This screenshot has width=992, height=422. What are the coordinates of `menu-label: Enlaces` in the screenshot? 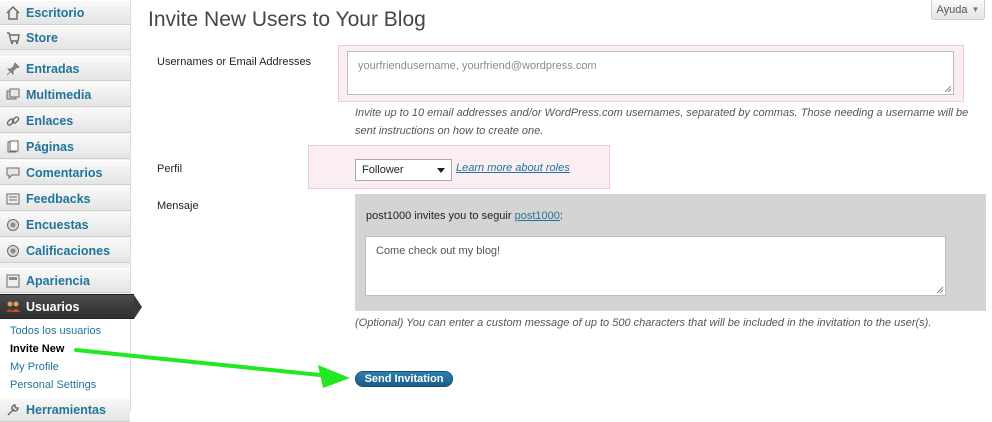 It's located at (50, 120).